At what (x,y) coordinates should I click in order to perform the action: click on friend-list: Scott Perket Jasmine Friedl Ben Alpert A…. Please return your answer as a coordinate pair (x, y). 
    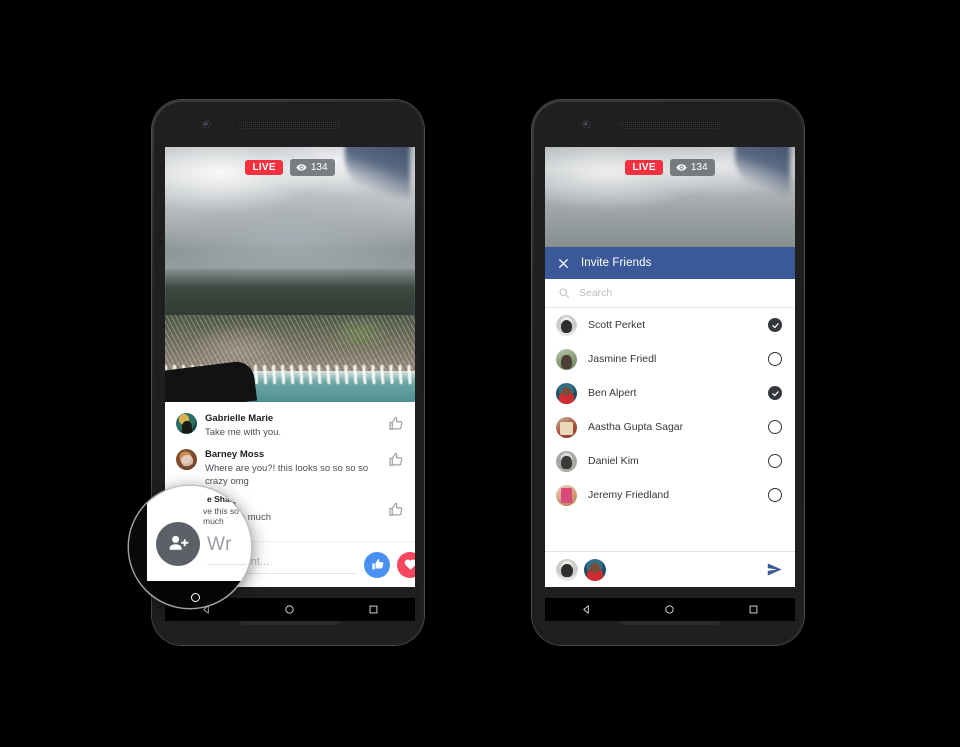
    Looking at the image, I should click on (670, 410).